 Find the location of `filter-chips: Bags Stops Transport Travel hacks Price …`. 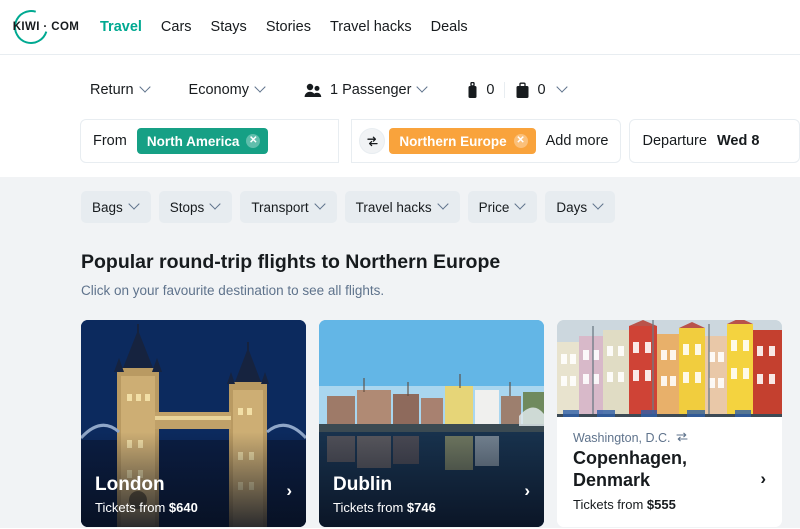

filter-chips: Bags Stops Transport Travel hacks Price … is located at coordinates (400, 207).